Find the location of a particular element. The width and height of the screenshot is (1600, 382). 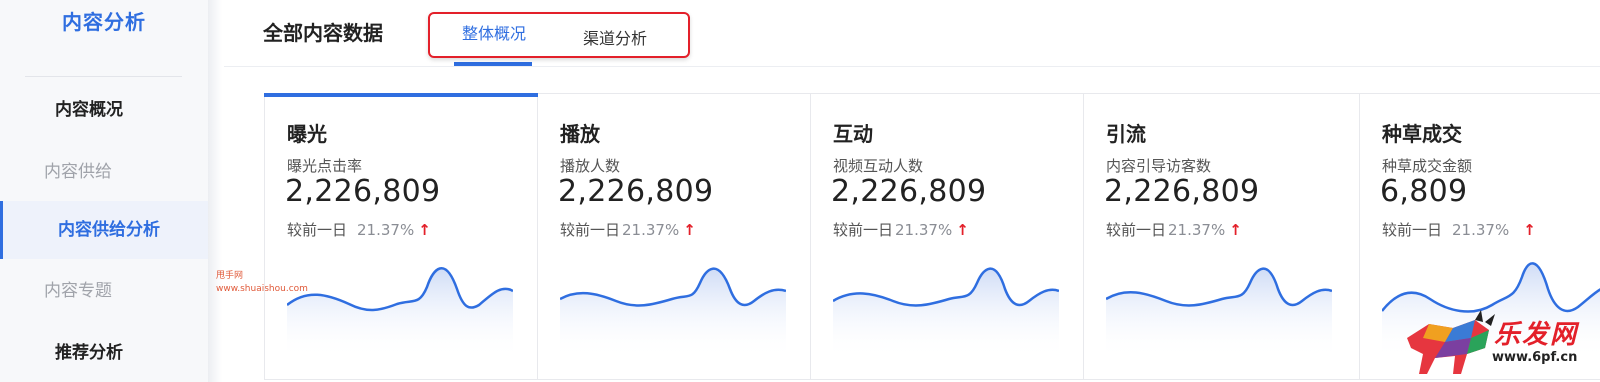

card-metric-label: 内容引导访客数 is located at coordinates (1159, 166).